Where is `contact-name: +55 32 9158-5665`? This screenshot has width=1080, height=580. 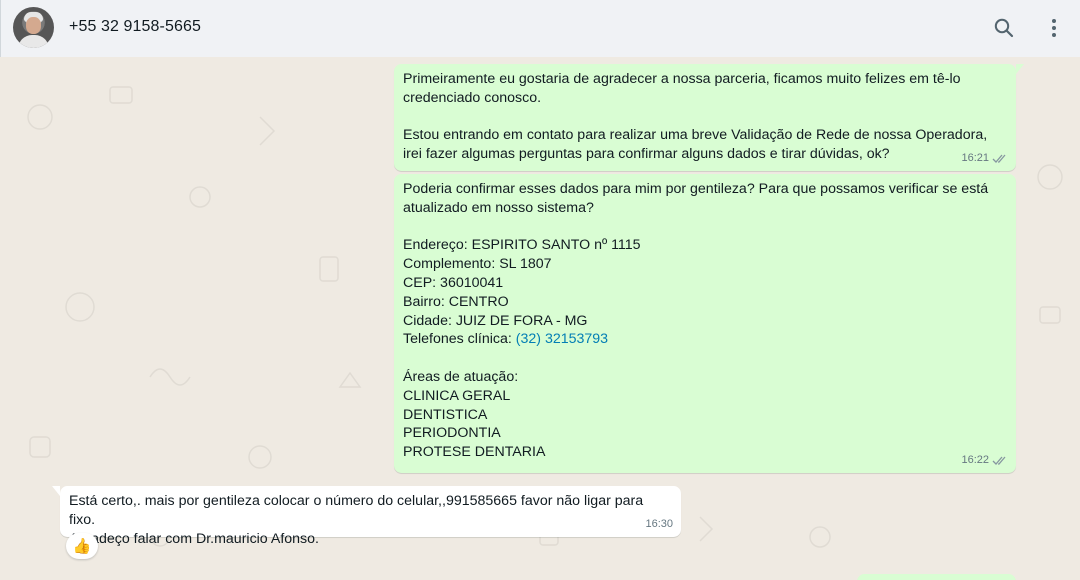 contact-name: +55 32 9158-5665 is located at coordinates (135, 27).